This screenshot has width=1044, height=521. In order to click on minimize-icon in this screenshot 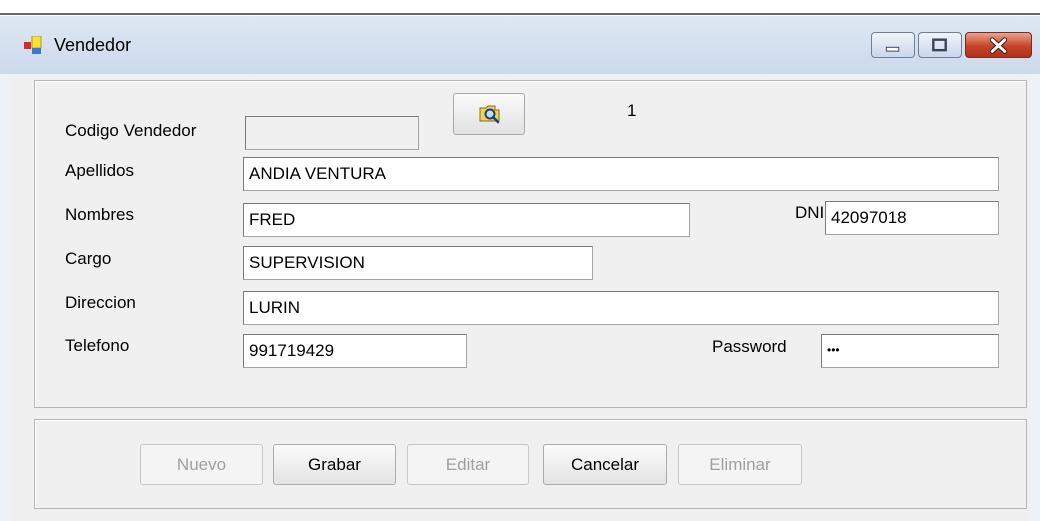, I will do `click(892, 49)`.